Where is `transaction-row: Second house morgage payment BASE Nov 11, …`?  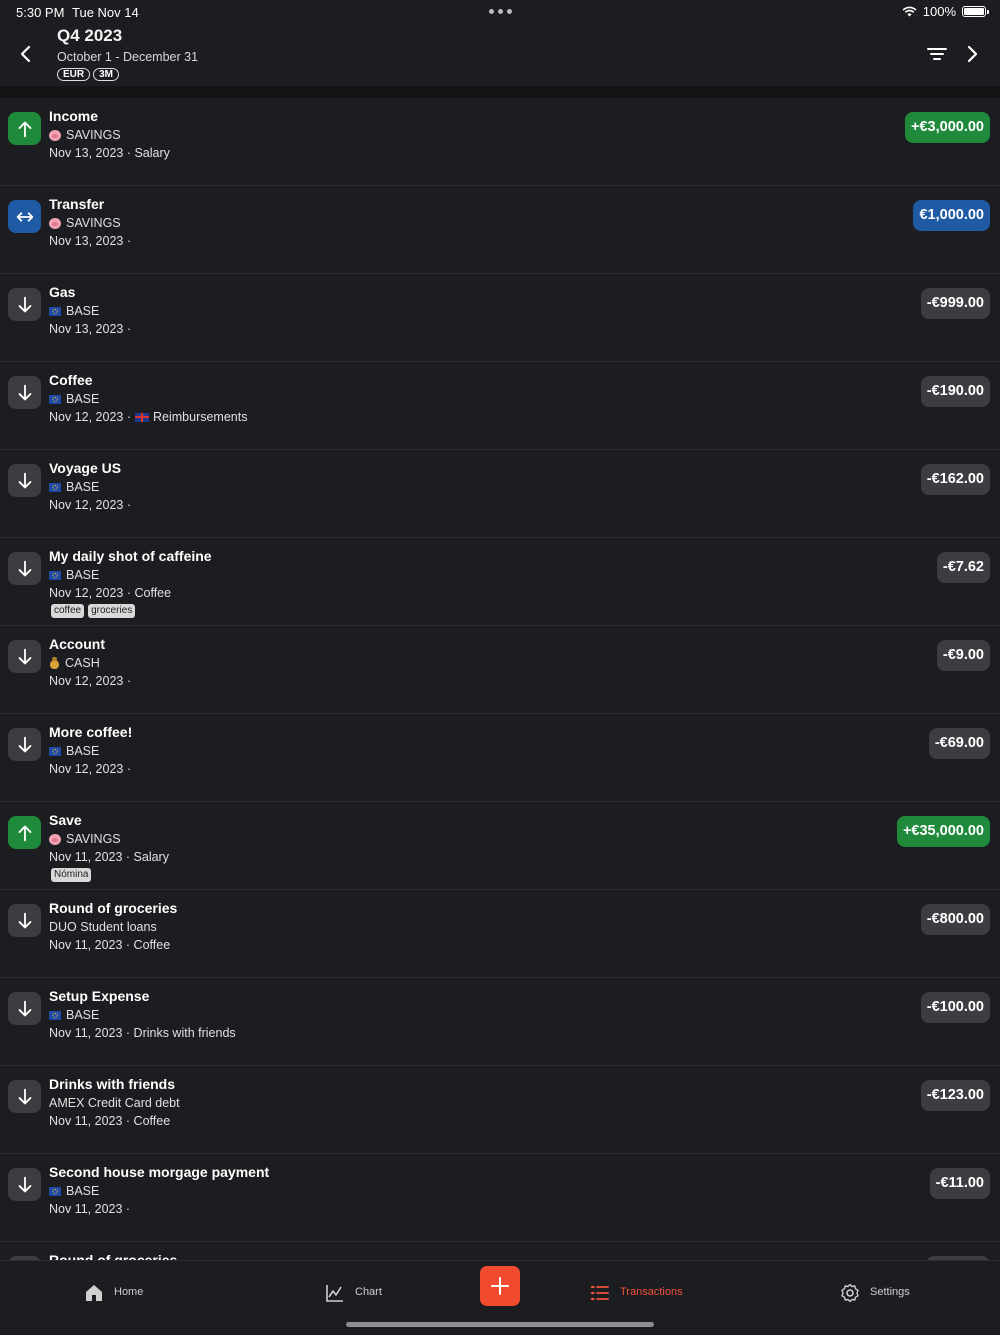
transaction-row: Second house morgage payment BASE Nov 11, … is located at coordinates (500, 1198).